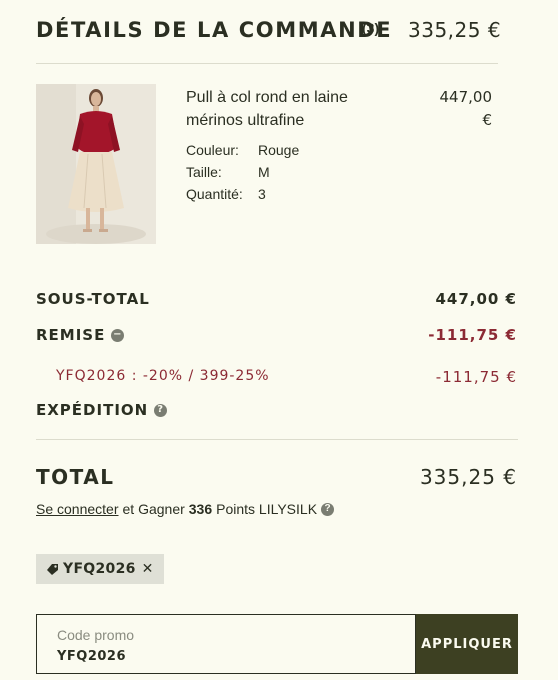 The image size is (558, 680). I want to click on shipping-label: EXPÉDITION ?, so click(102, 410).